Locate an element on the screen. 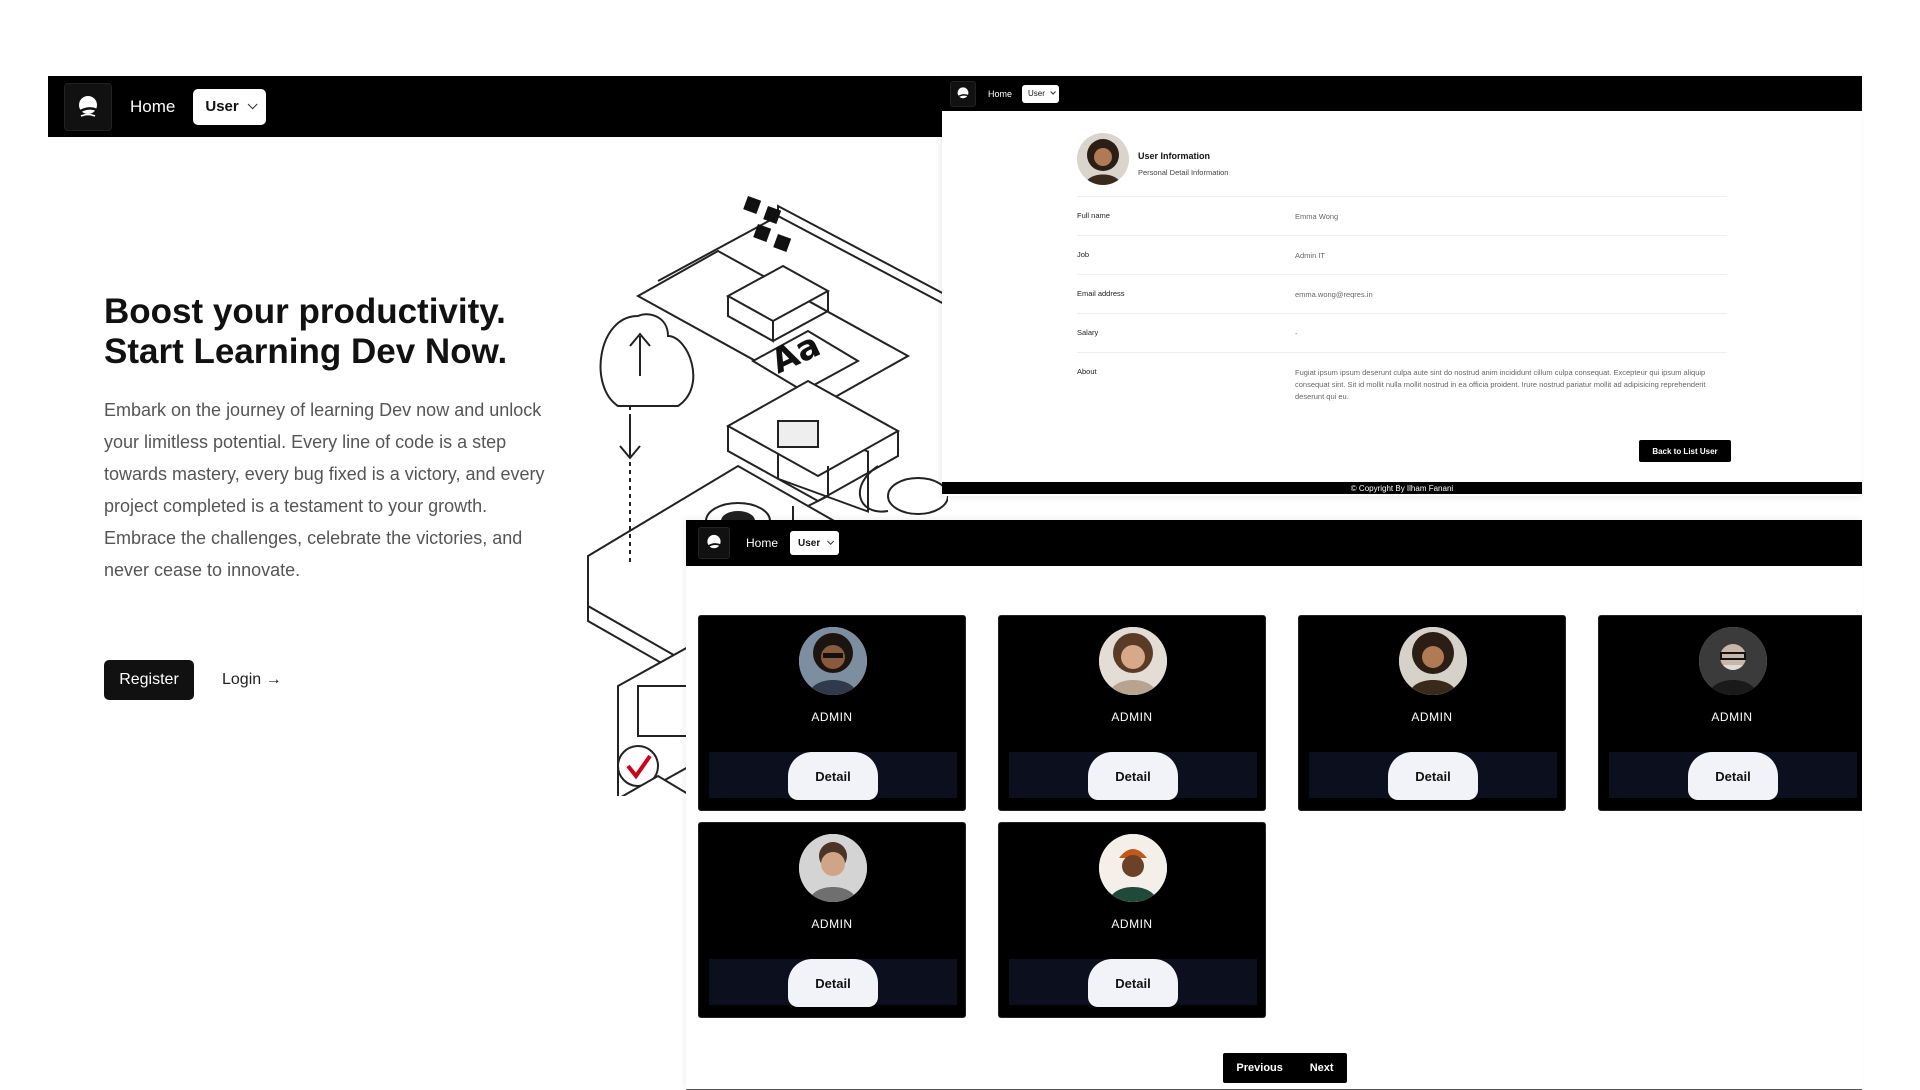 This screenshot has height=1090, width=1920. detail-title: User Information is located at coordinates (1174, 156).